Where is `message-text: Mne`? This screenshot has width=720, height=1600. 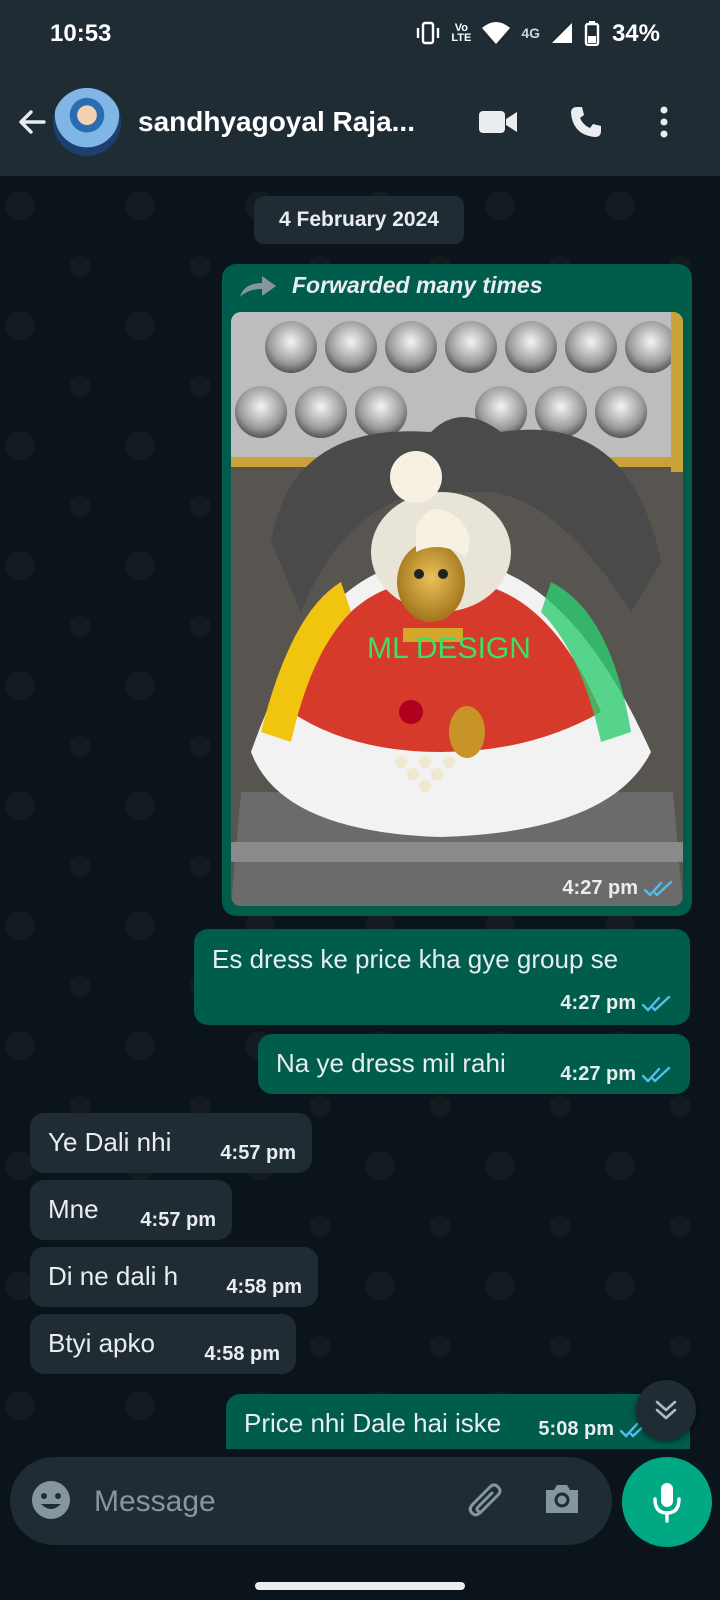
message-text: Mne is located at coordinates (73, 1209).